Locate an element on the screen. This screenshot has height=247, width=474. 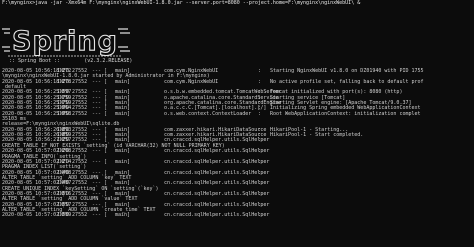
spring-art-text: Spring is located at coordinates (65, 41).